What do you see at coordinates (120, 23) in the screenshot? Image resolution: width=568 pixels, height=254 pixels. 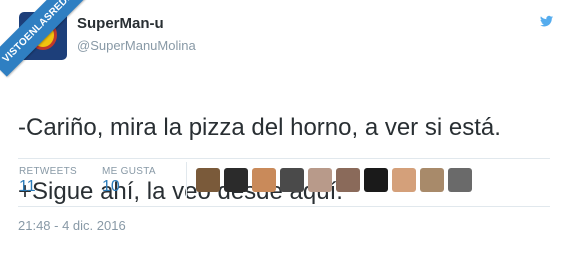 I see `author-display-name: SuperMan-u` at bounding box center [120, 23].